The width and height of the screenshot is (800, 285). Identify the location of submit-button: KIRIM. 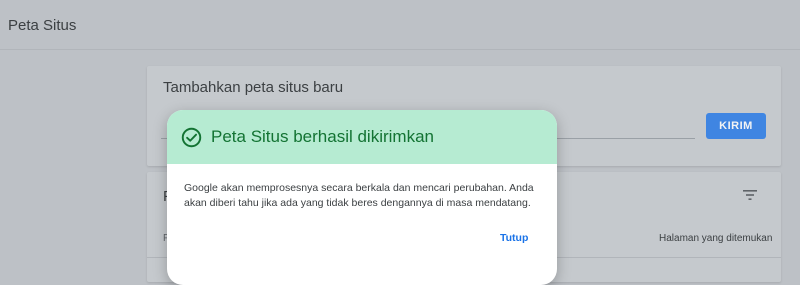
(736, 126).